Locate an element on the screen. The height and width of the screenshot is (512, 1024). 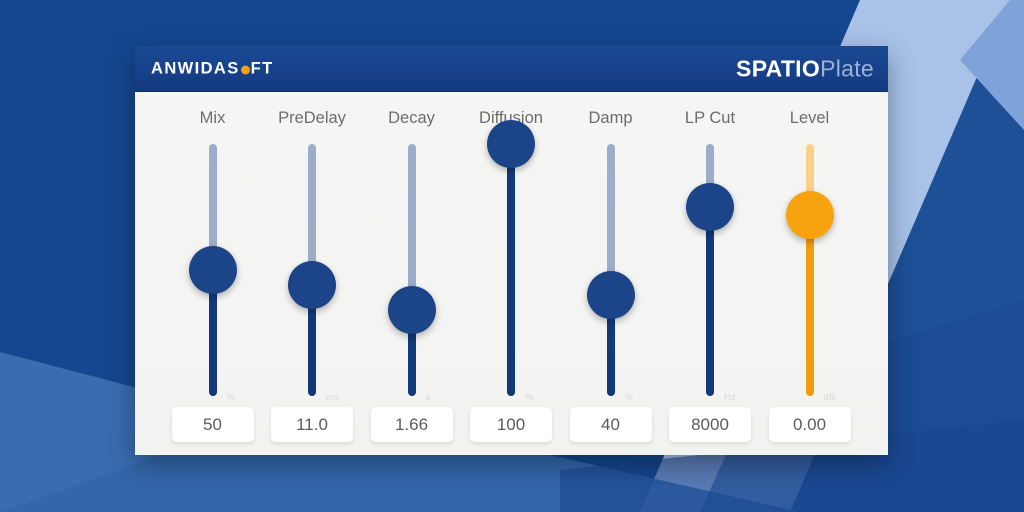
slider-mix is located at coordinates (212, 270).